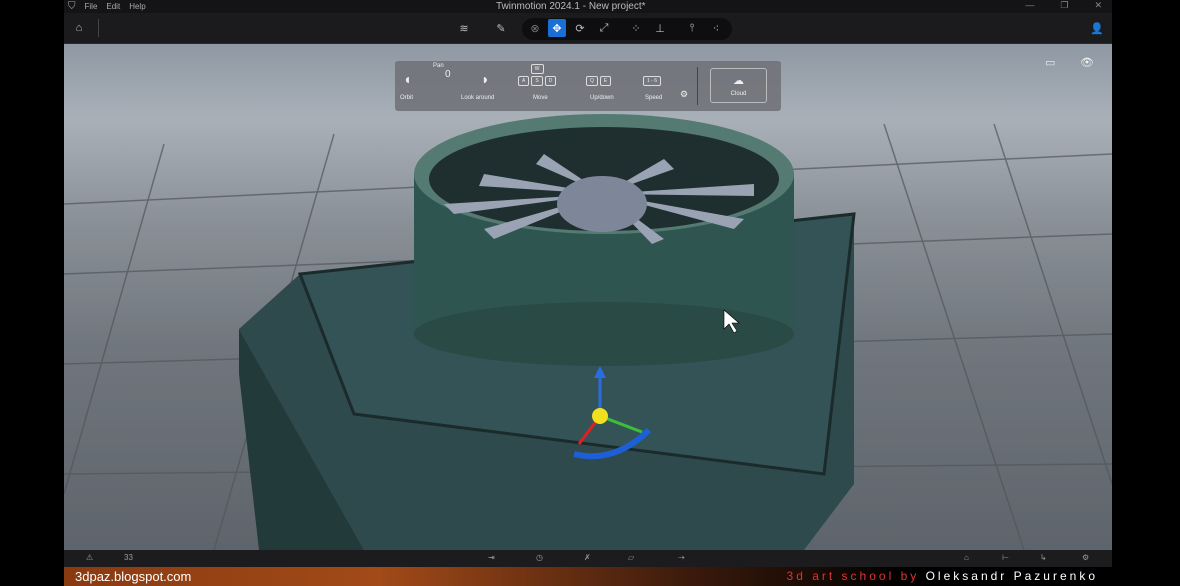 Image resolution: width=1180 pixels, height=586 pixels. Describe the element at coordinates (535, 28) in the screenshot. I see `close-icon: ⊗` at that location.